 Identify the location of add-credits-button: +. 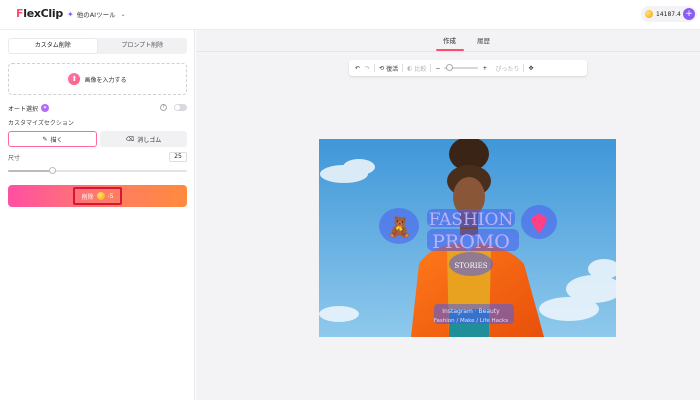
(689, 14).